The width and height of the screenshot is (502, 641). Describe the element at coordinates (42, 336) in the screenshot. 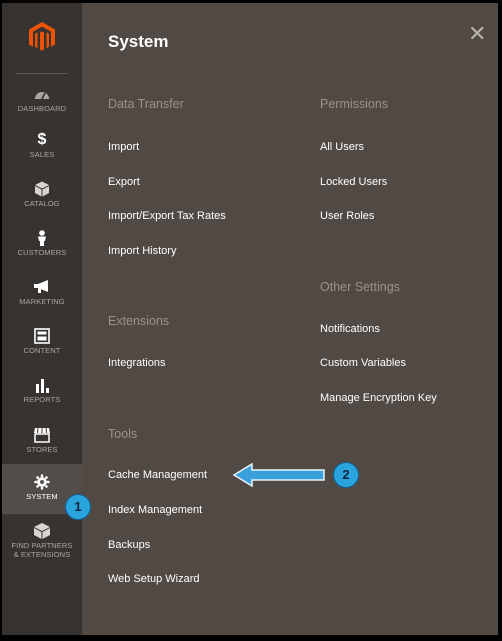

I see `layout-icon` at that location.